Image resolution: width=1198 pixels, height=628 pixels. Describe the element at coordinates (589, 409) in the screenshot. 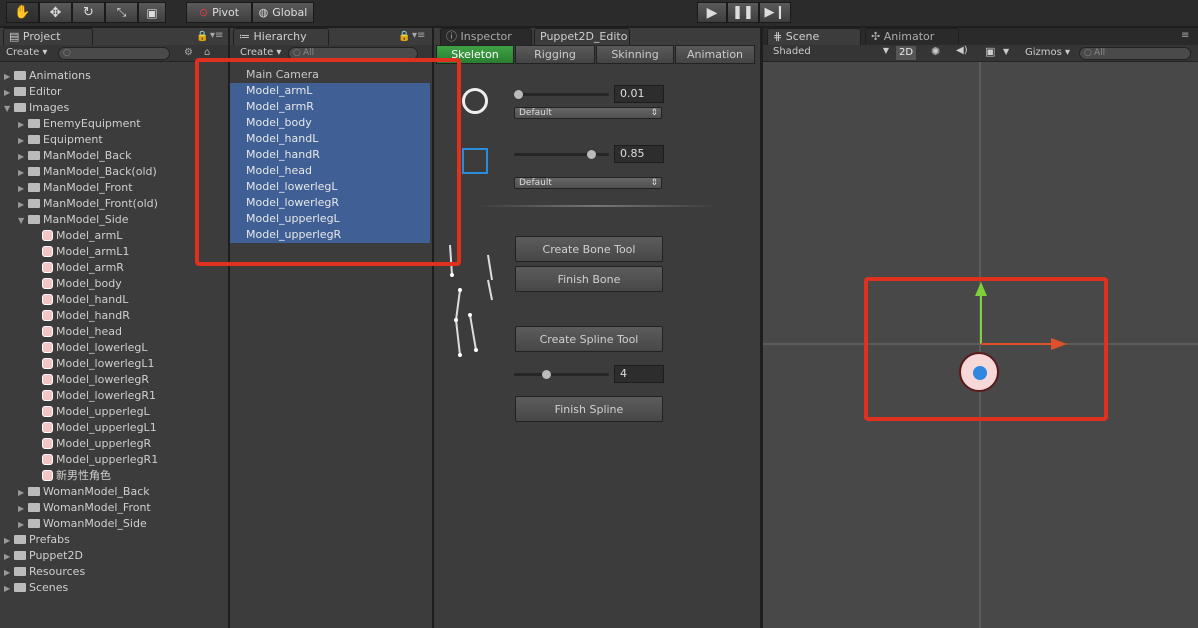

I see `finish-spline-button: Finish Spline` at that location.